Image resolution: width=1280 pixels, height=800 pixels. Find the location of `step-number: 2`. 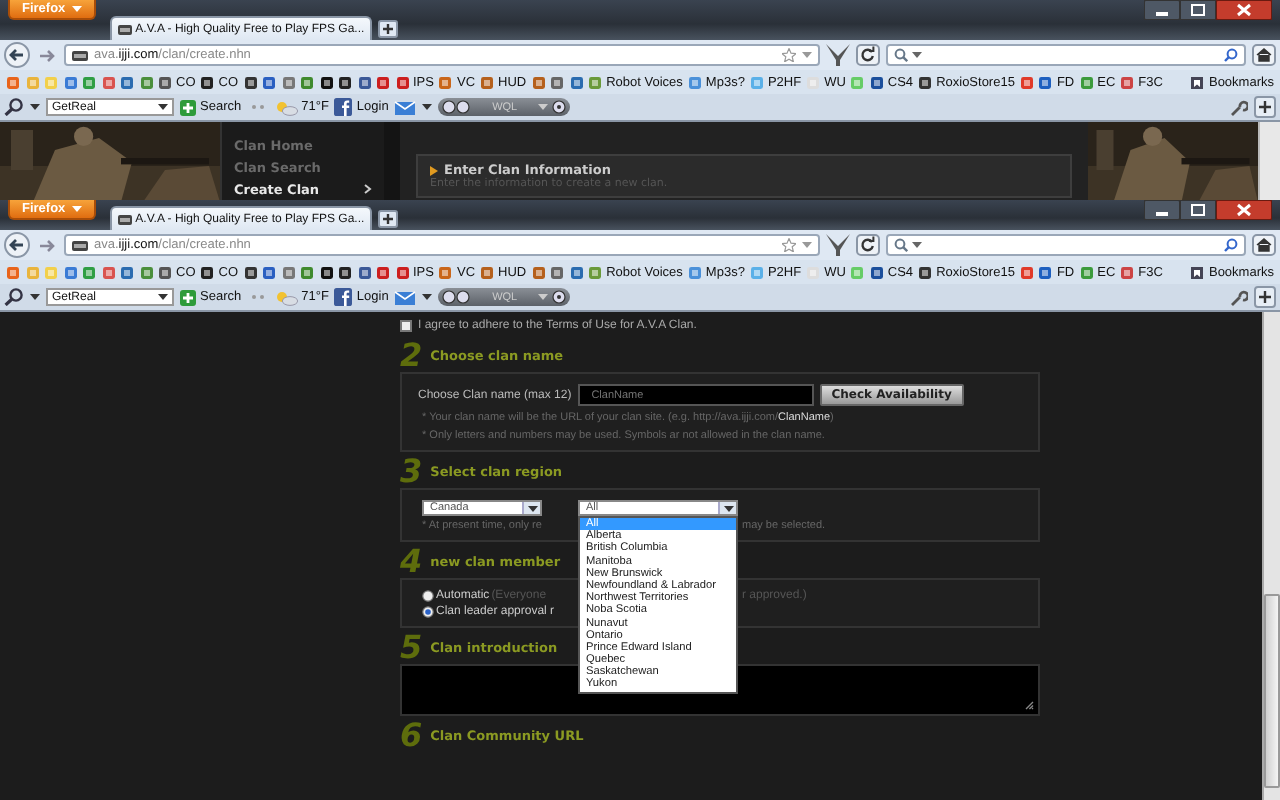

step-number: 2 is located at coordinates (411, 356).